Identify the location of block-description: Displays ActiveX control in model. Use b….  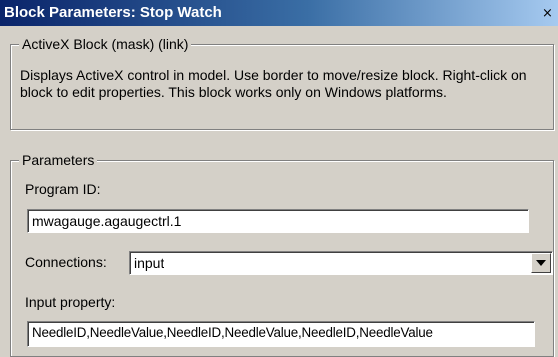
(273, 83).